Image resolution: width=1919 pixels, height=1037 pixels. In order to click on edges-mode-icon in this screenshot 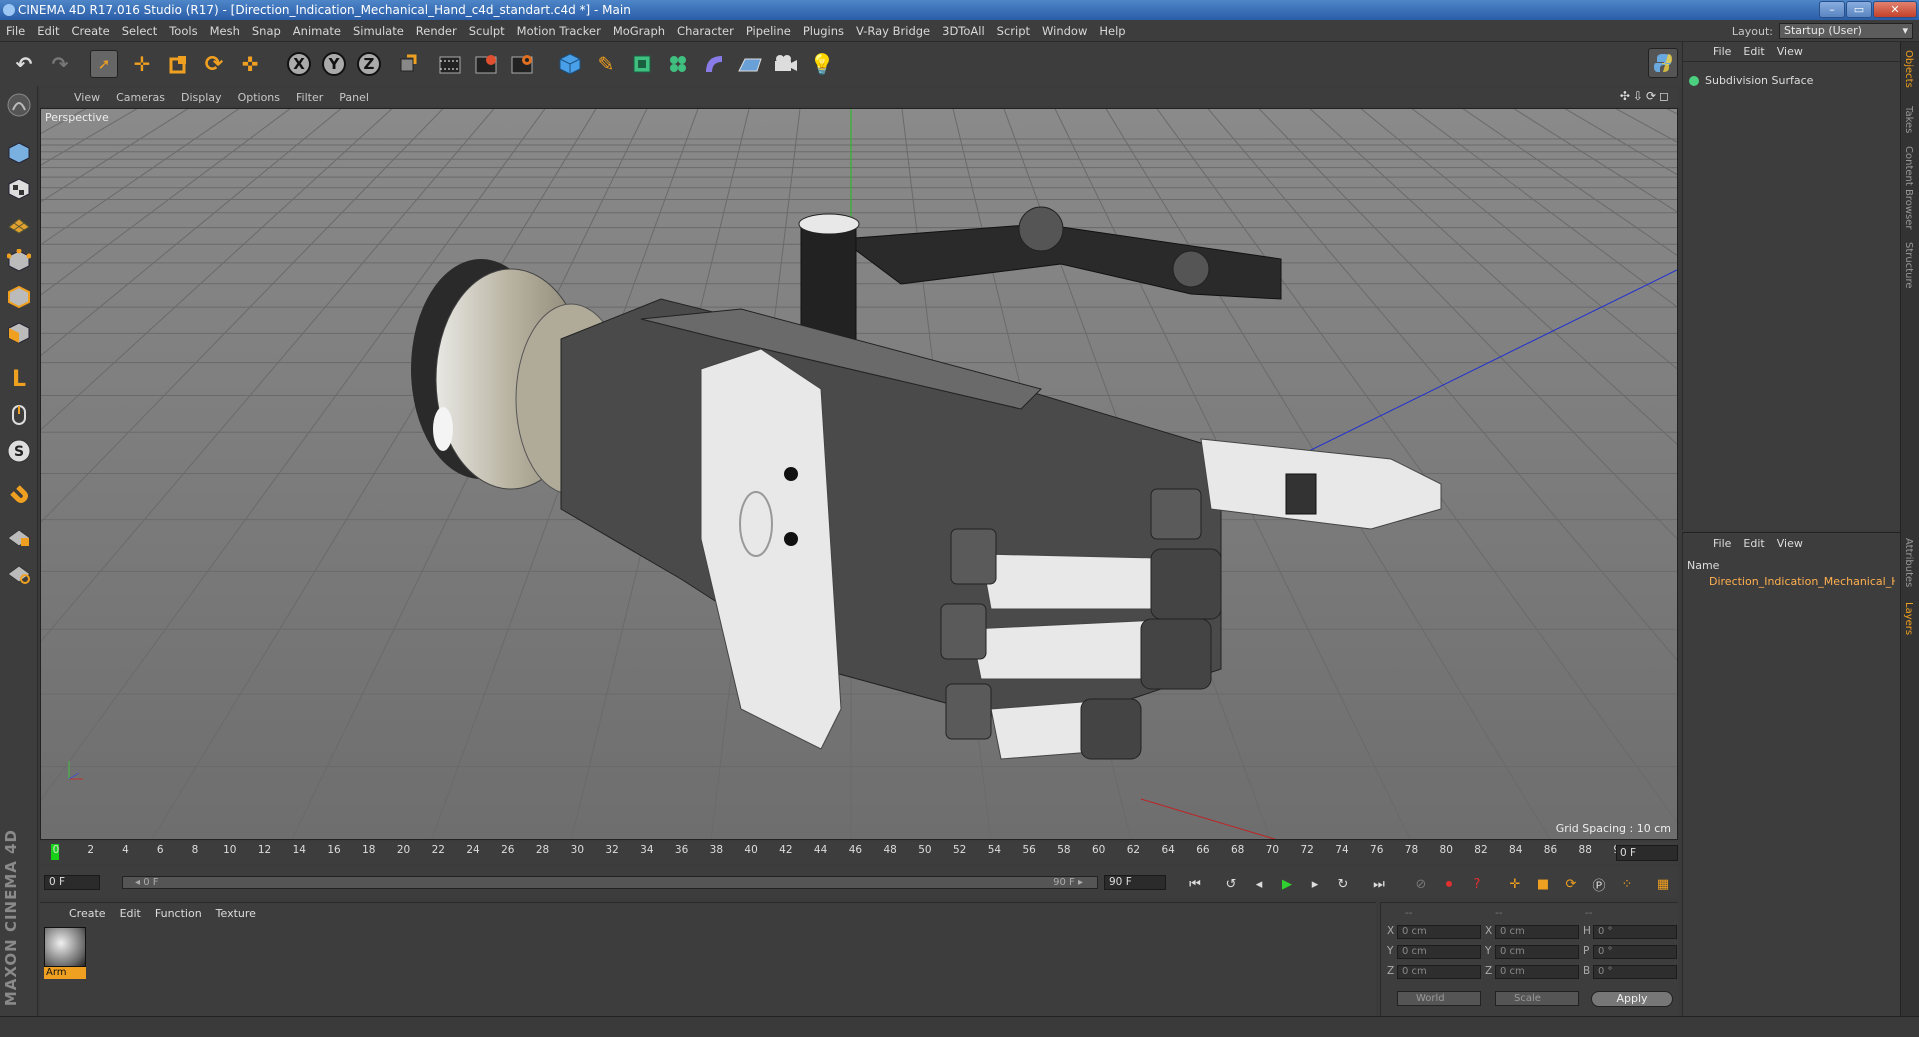, I will do `click(19, 297)`.